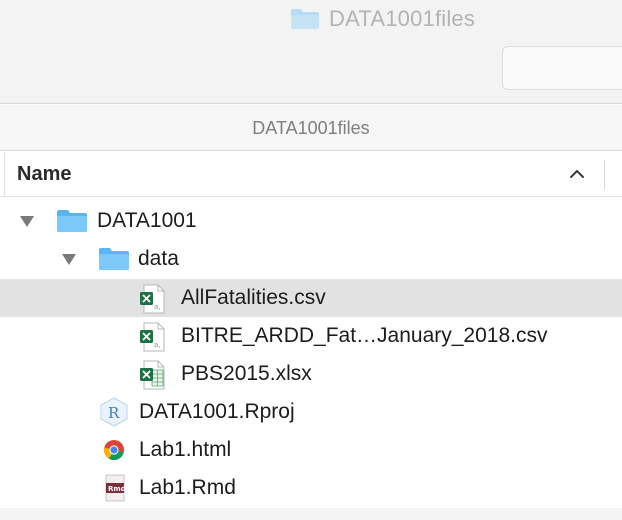 This screenshot has width=622, height=520. Describe the element at coordinates (577, 174) in the screenshot. I see `chevron-up-icon` at that location.